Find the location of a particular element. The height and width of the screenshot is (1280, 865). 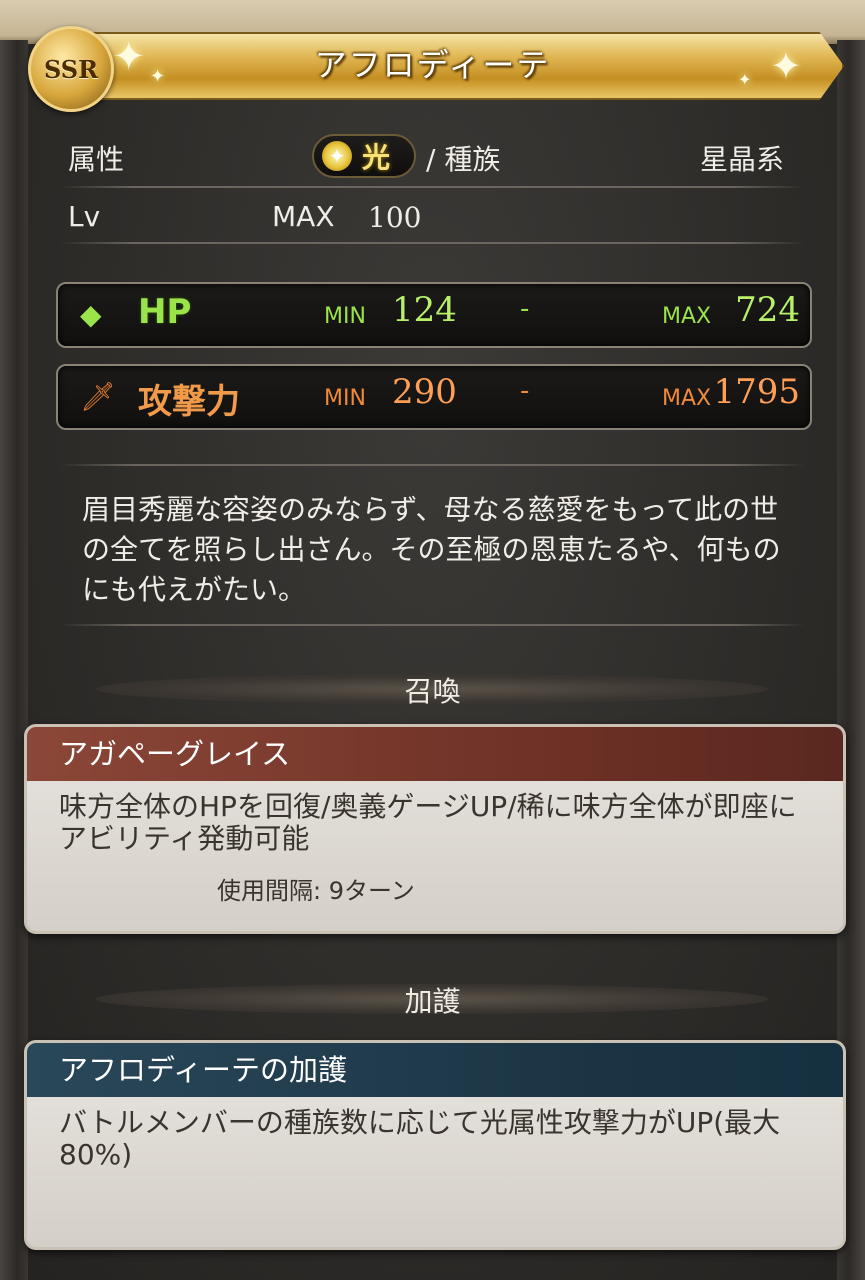

attack-label: 攻撃力 is located at coordinates (189, 402).